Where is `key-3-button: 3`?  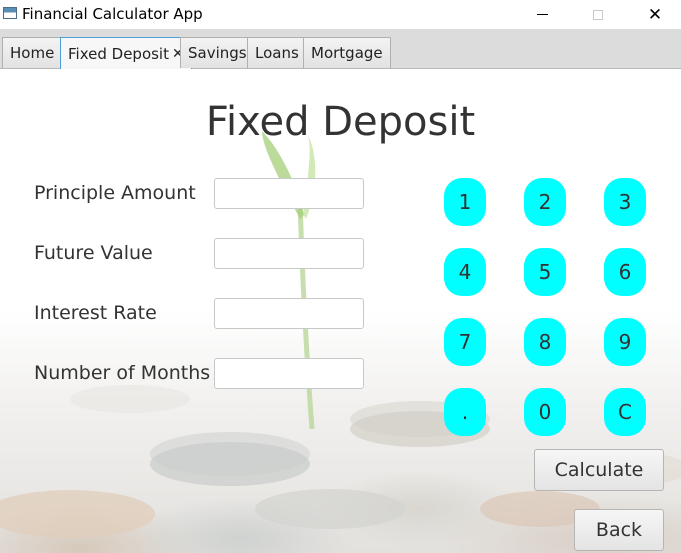 key-3-button: 3 is located at coordinates (625, 202).